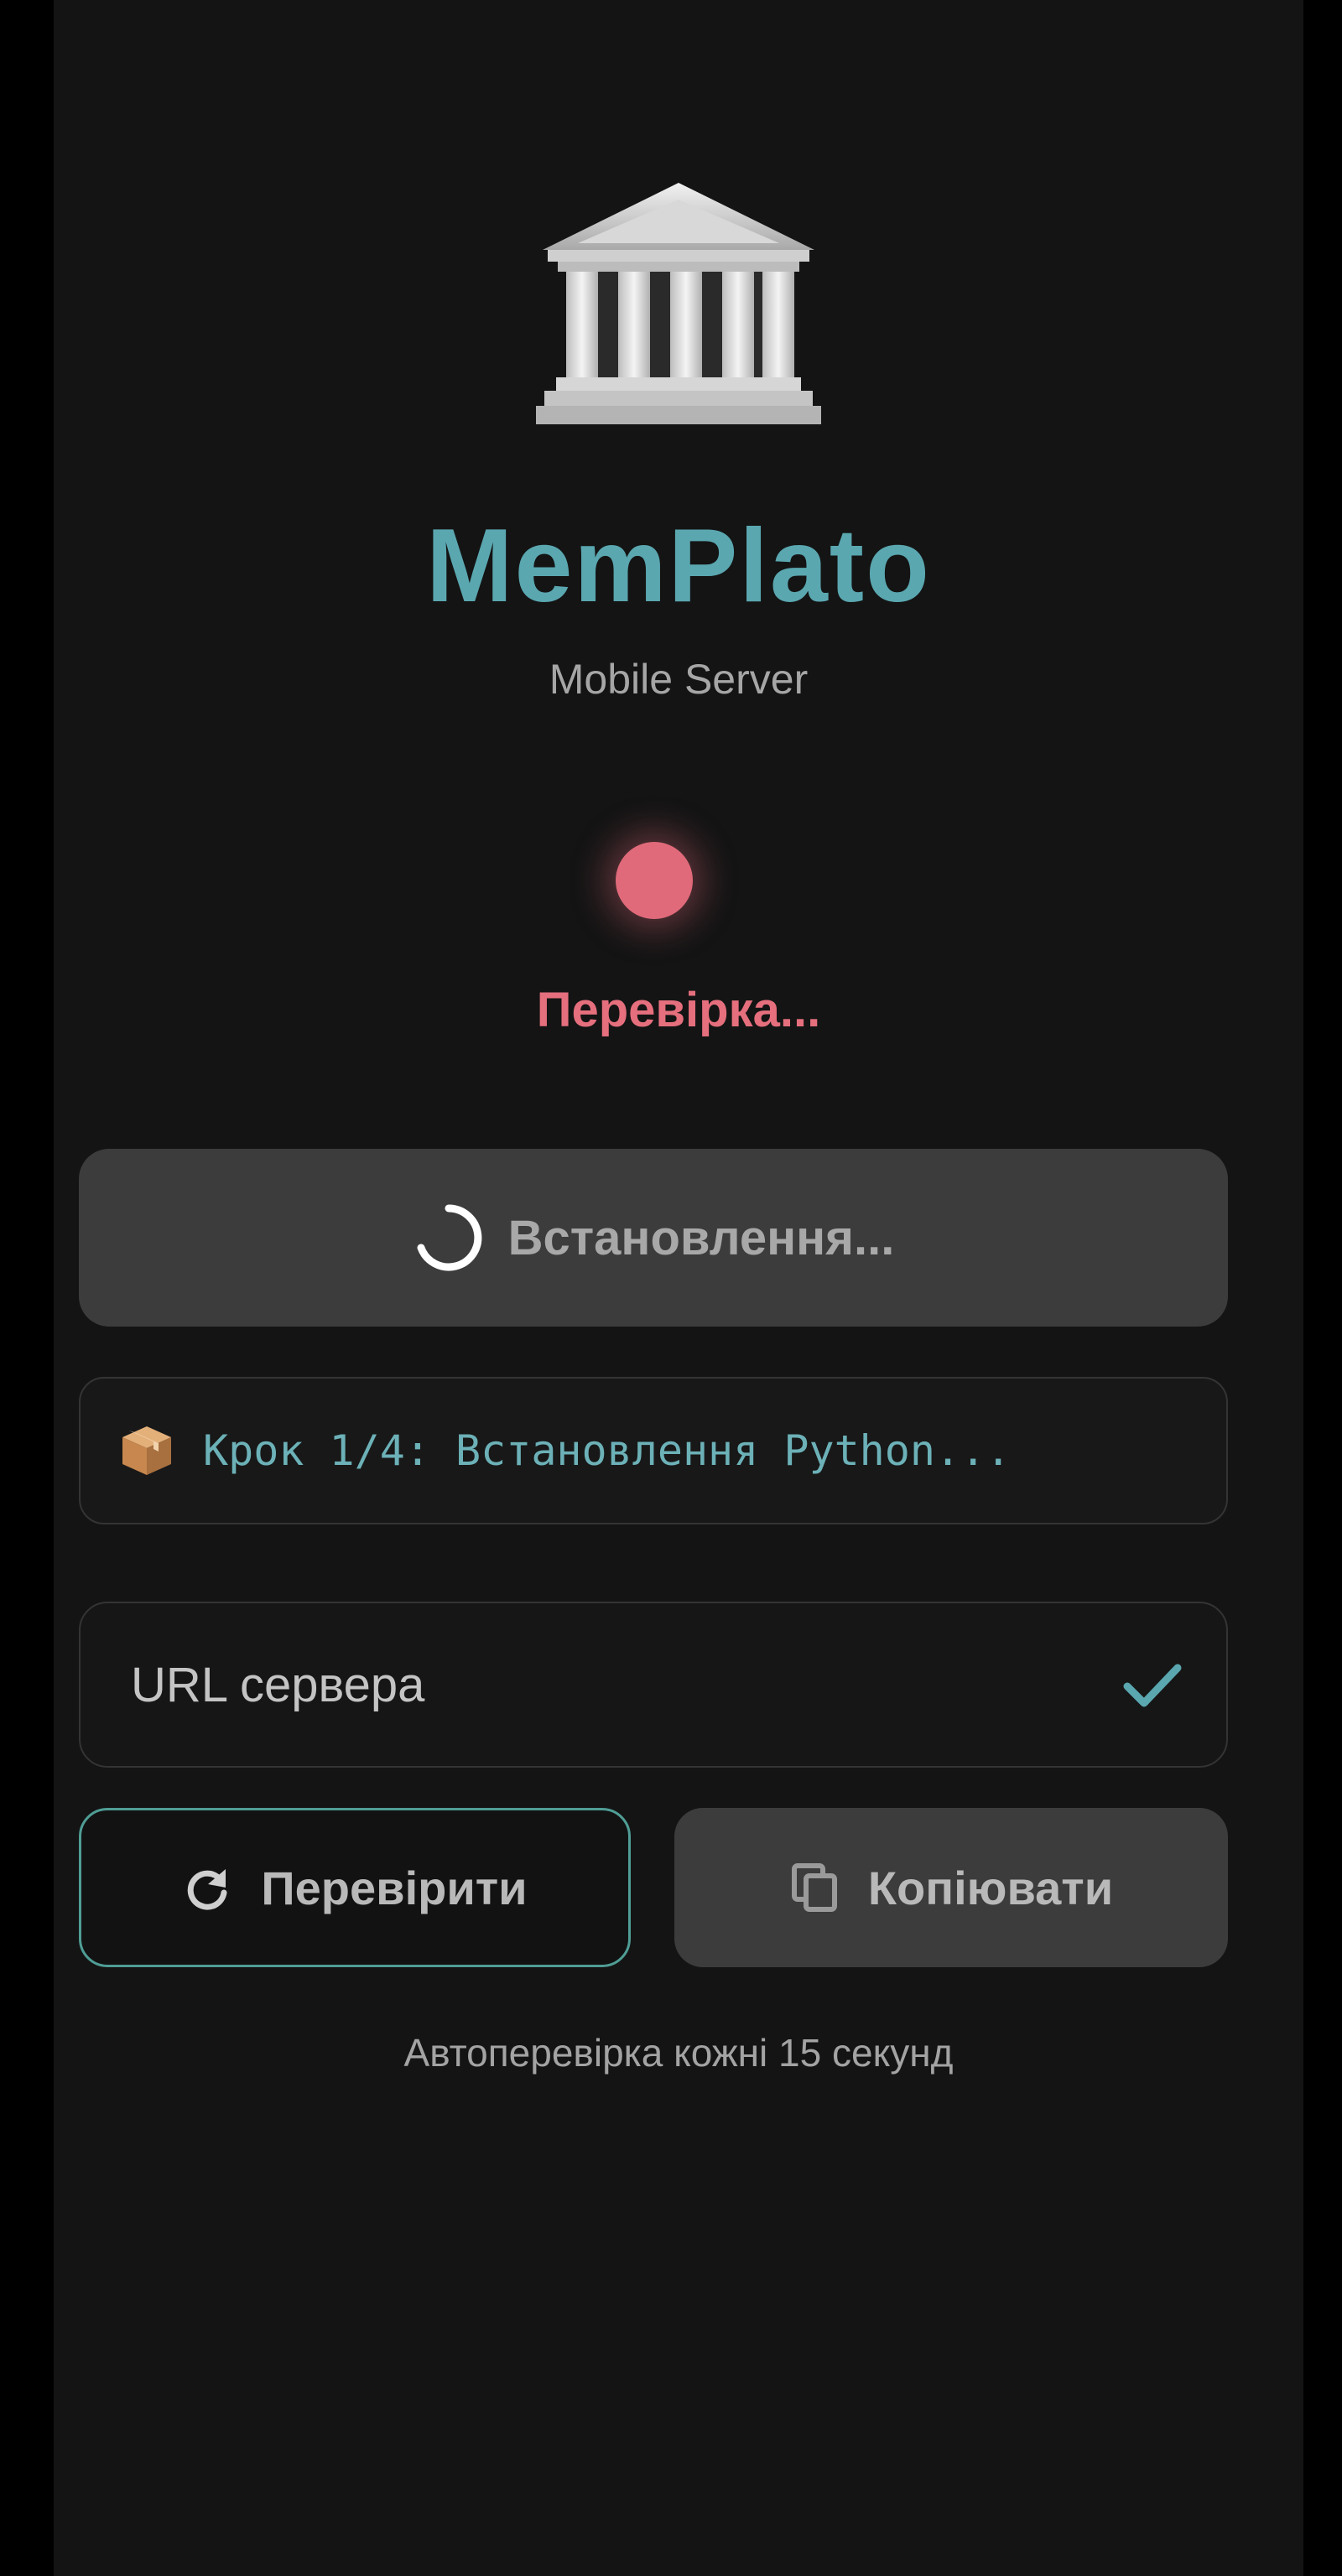  I want to click on classical-building-icon, so click(678, 303).